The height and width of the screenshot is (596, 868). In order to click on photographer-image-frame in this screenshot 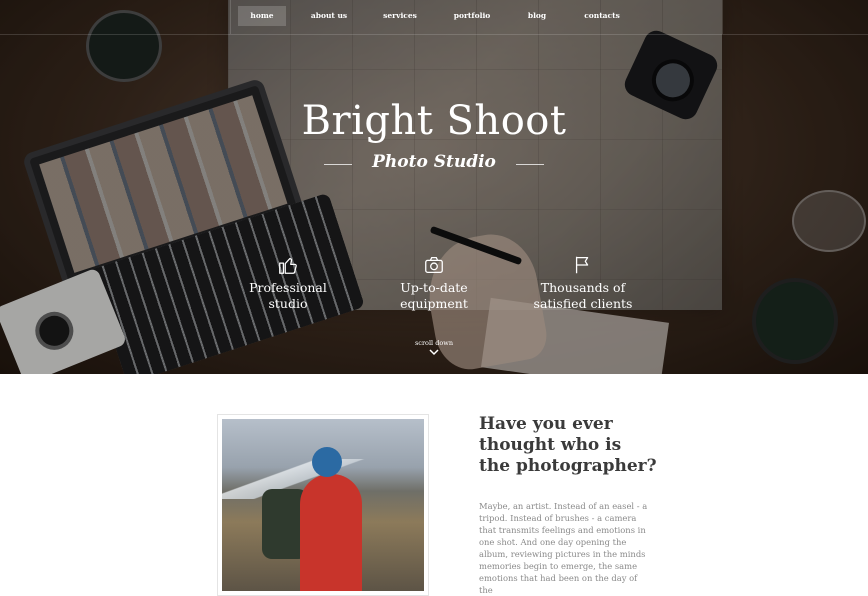, I will do `click(323, 505)`.